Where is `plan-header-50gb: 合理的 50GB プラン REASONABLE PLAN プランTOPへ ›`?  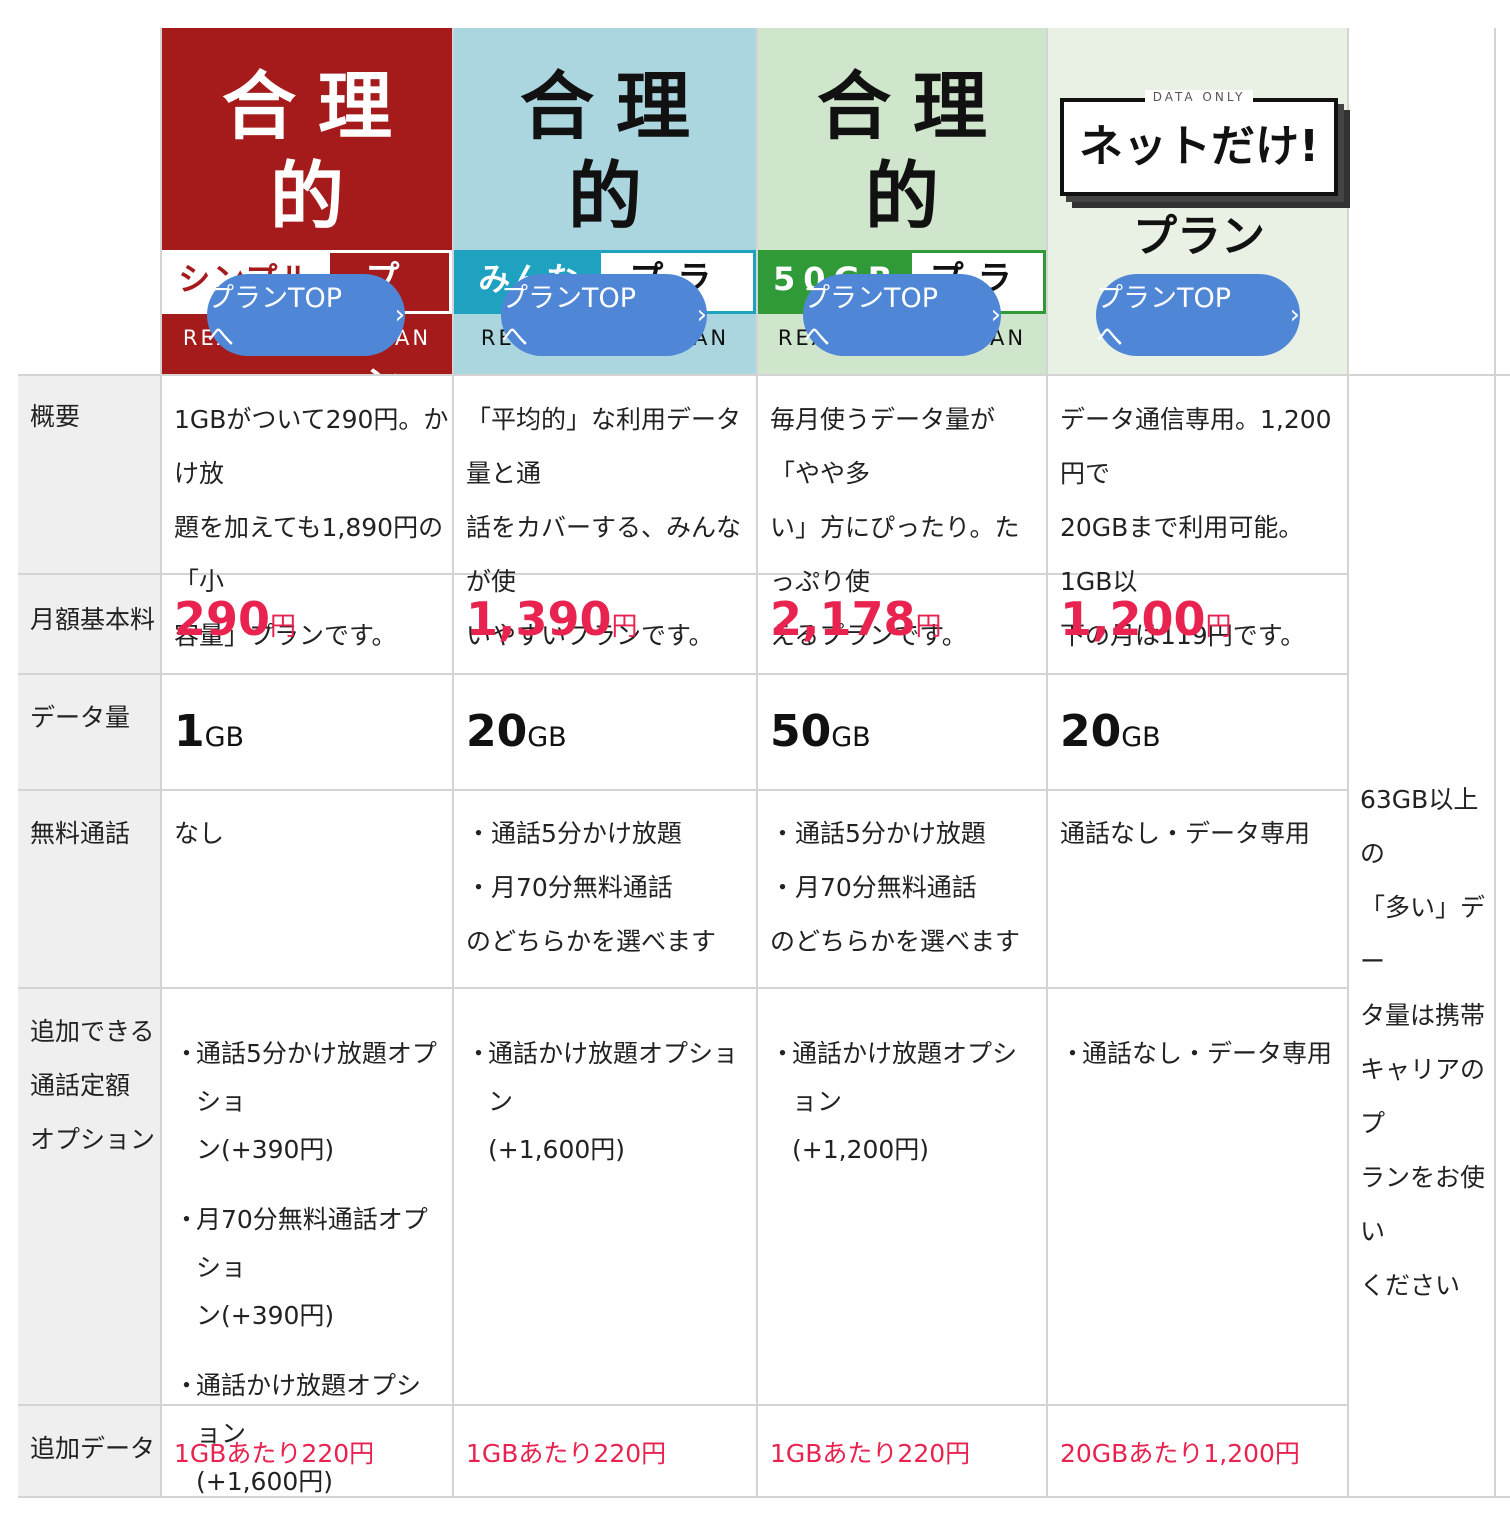 plan-header-50gb: 合理的 50GB プラン REASONABLE PLAN プランTOPへ › is located at coordinates (902, 201).